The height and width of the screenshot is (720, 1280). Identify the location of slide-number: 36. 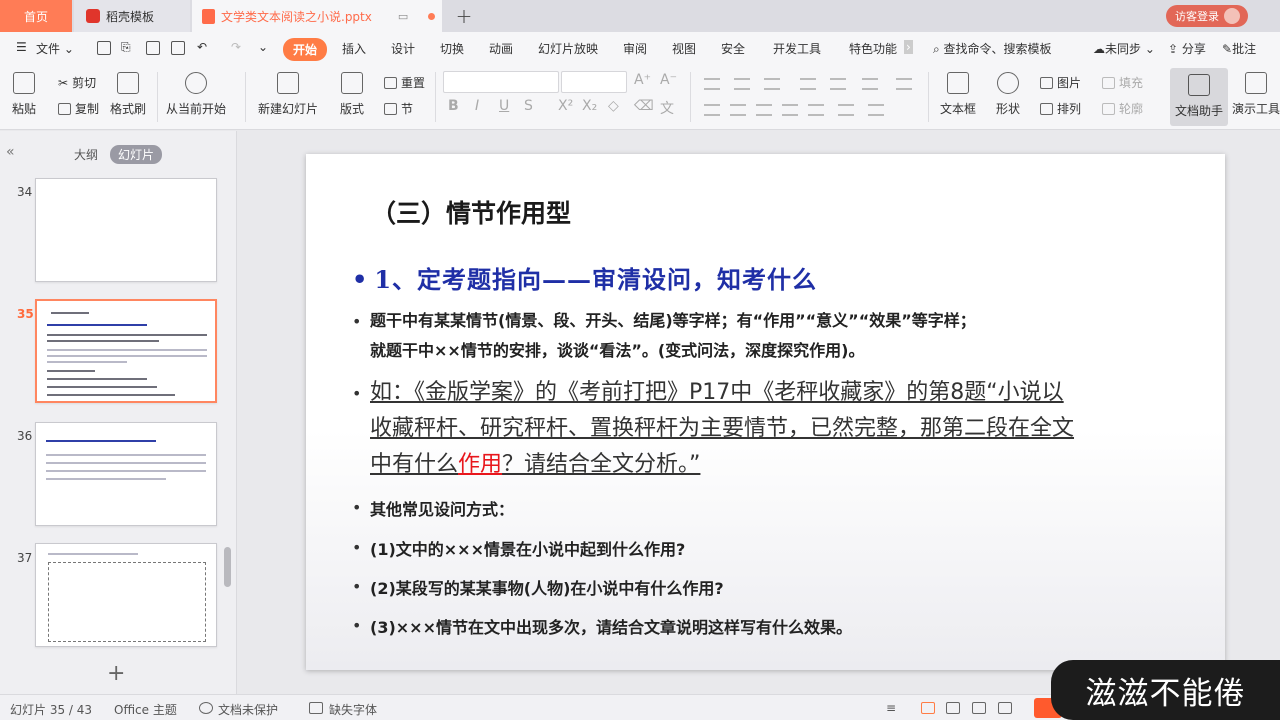
(25, 436).